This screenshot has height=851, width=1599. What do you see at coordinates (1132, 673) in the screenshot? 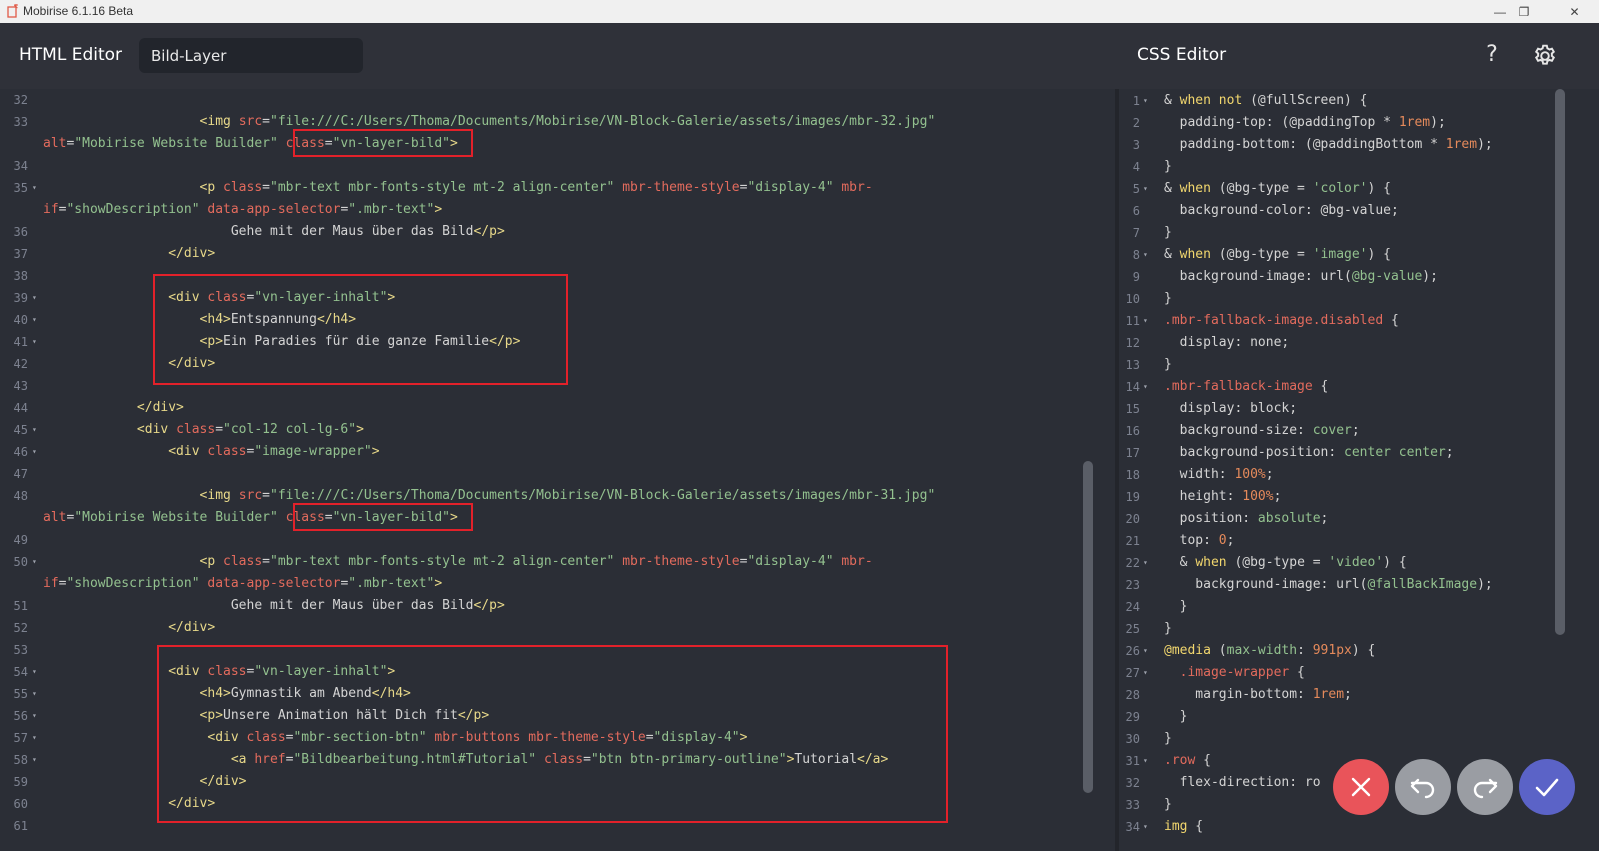
I see `line-number: 27` at bounding box center [1132, 673].